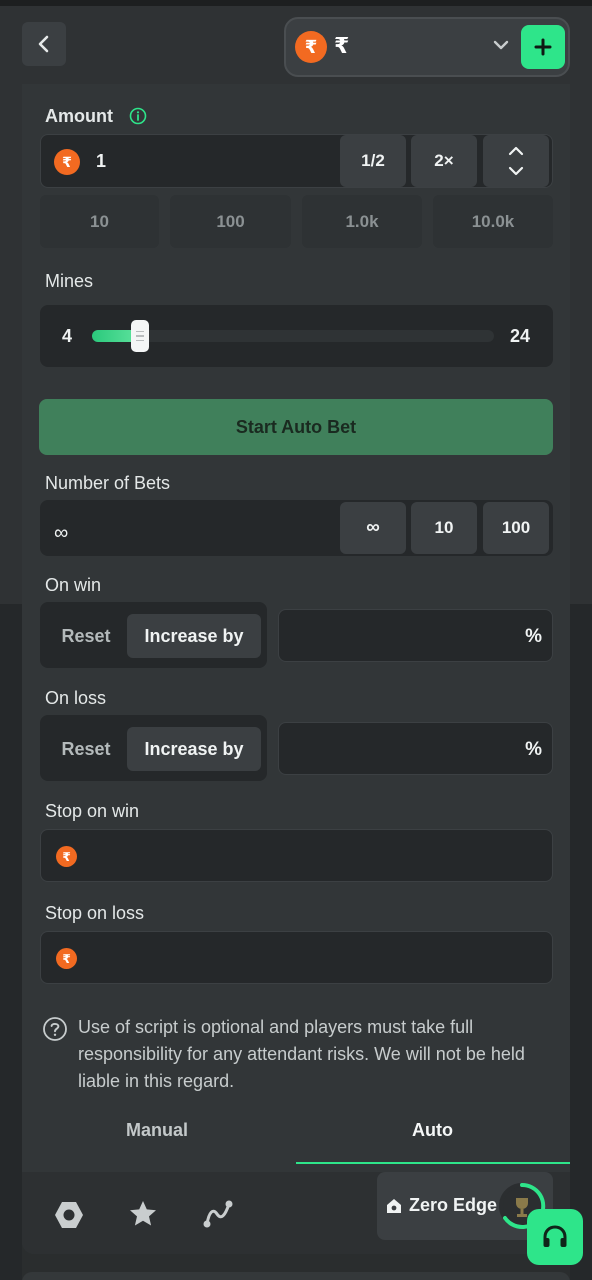  Describe the element at coordinates (76, 698) in the screenshot. I see `on-loss-label: On loss` at that location.